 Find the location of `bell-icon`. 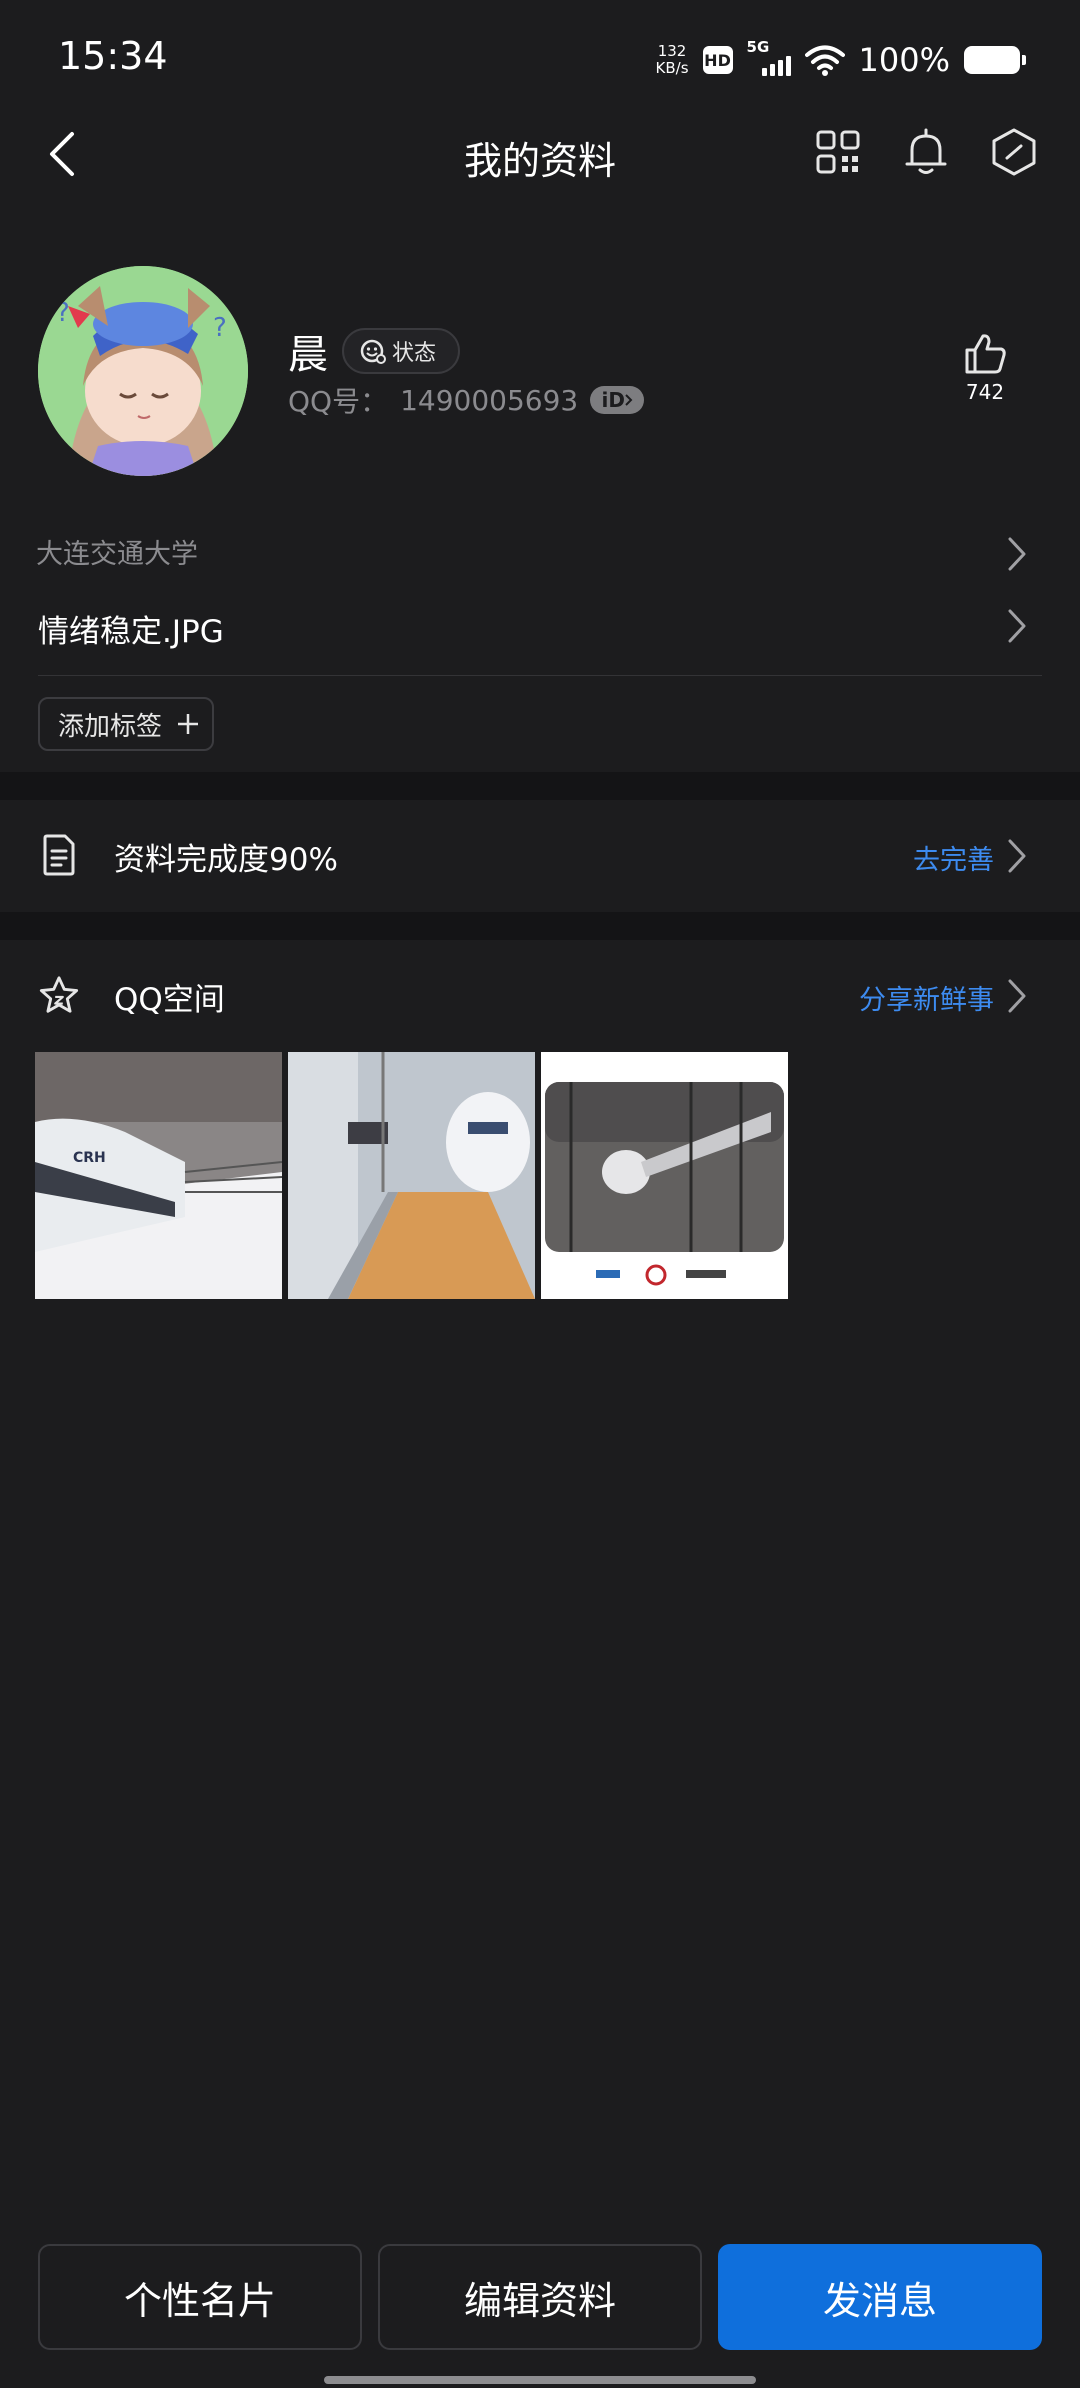

bell-icon is located at coordinates (926, 151).